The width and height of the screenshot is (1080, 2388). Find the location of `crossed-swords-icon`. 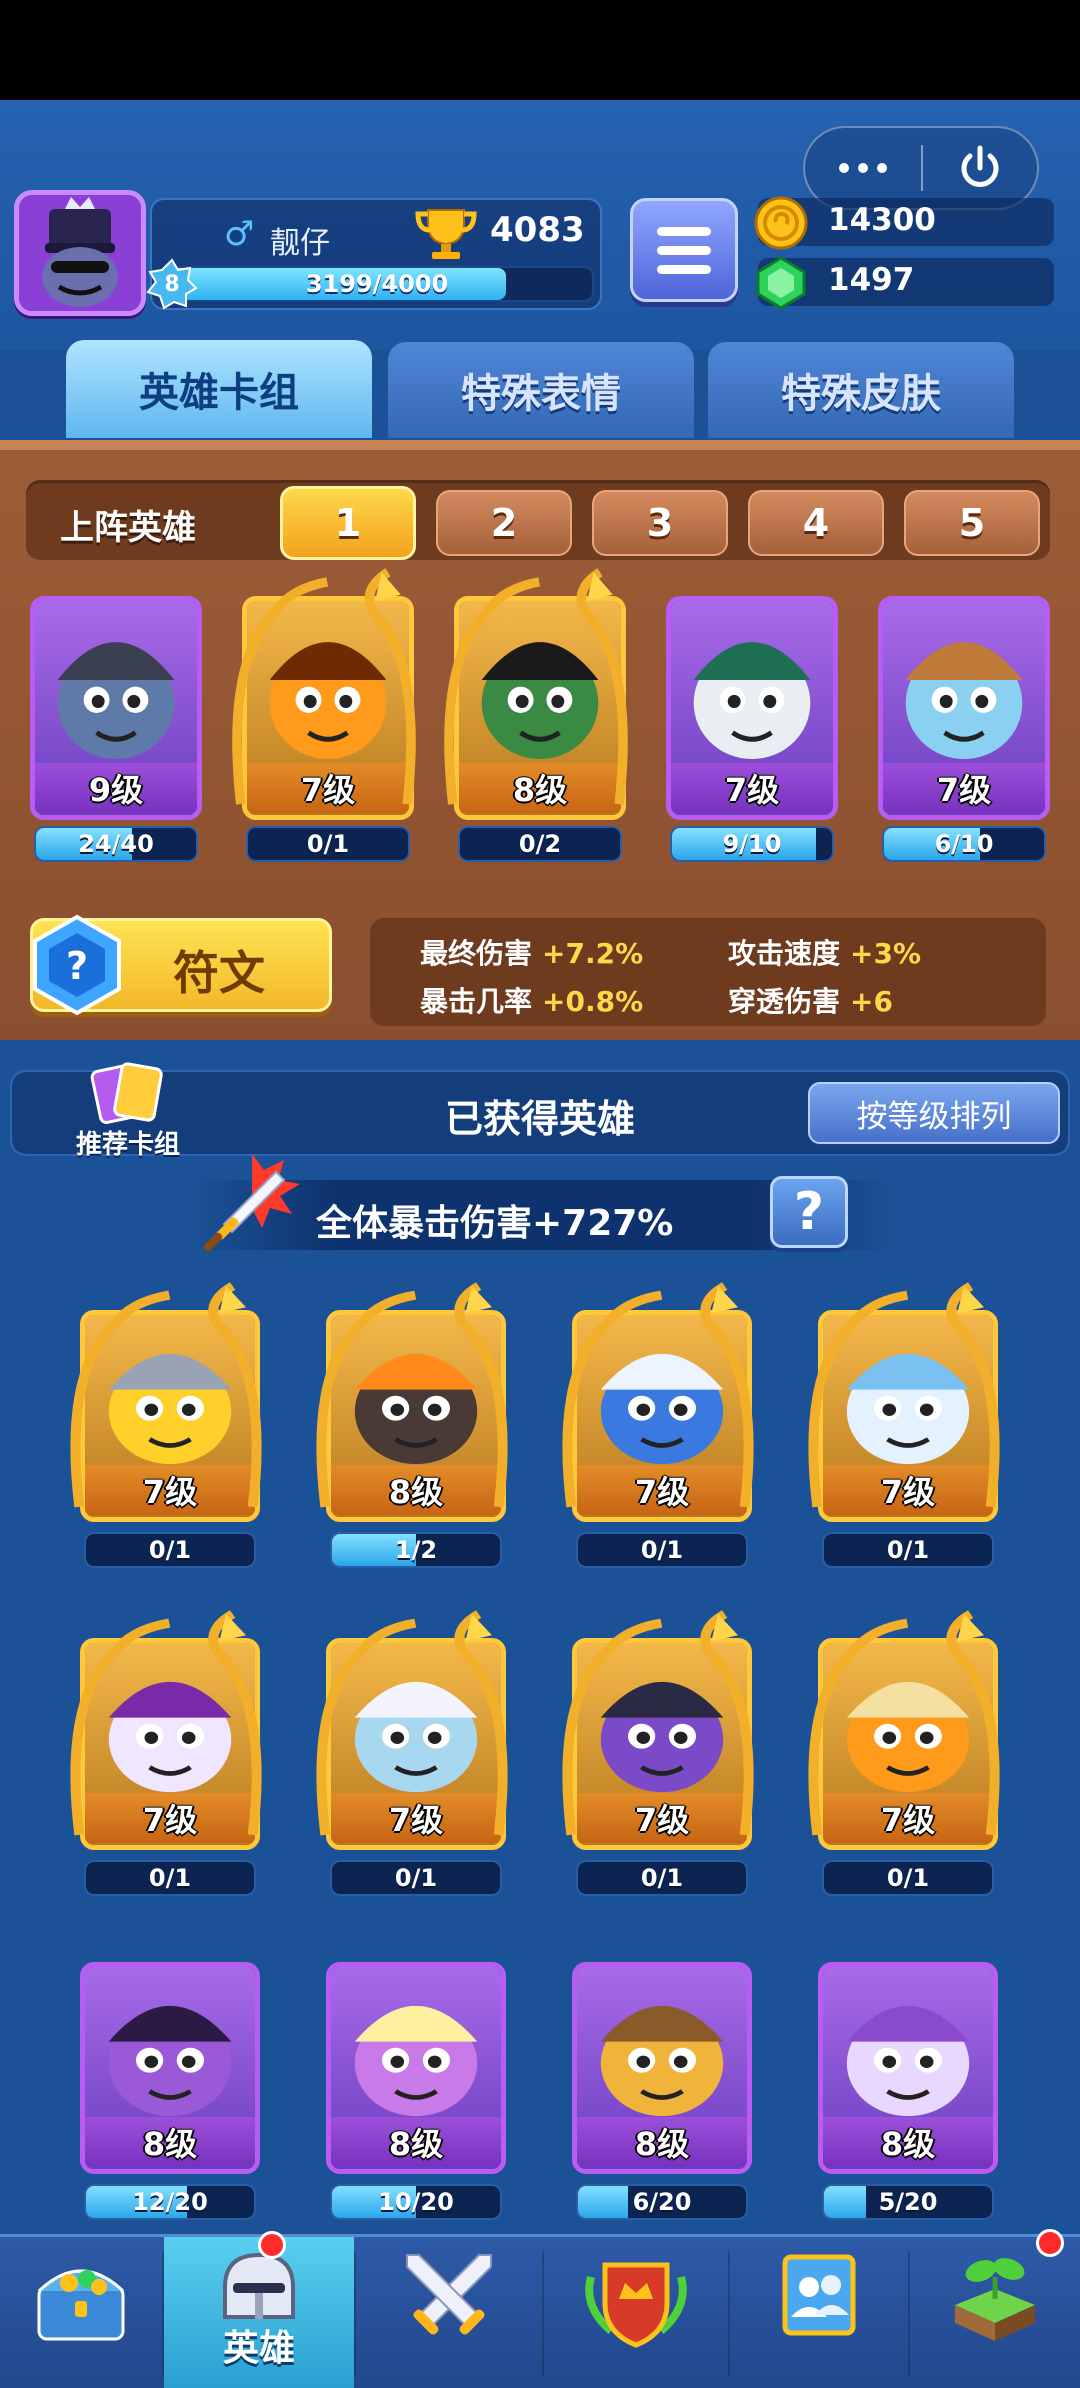

crossed-swords-icon is located at coordinates (449, 2294).